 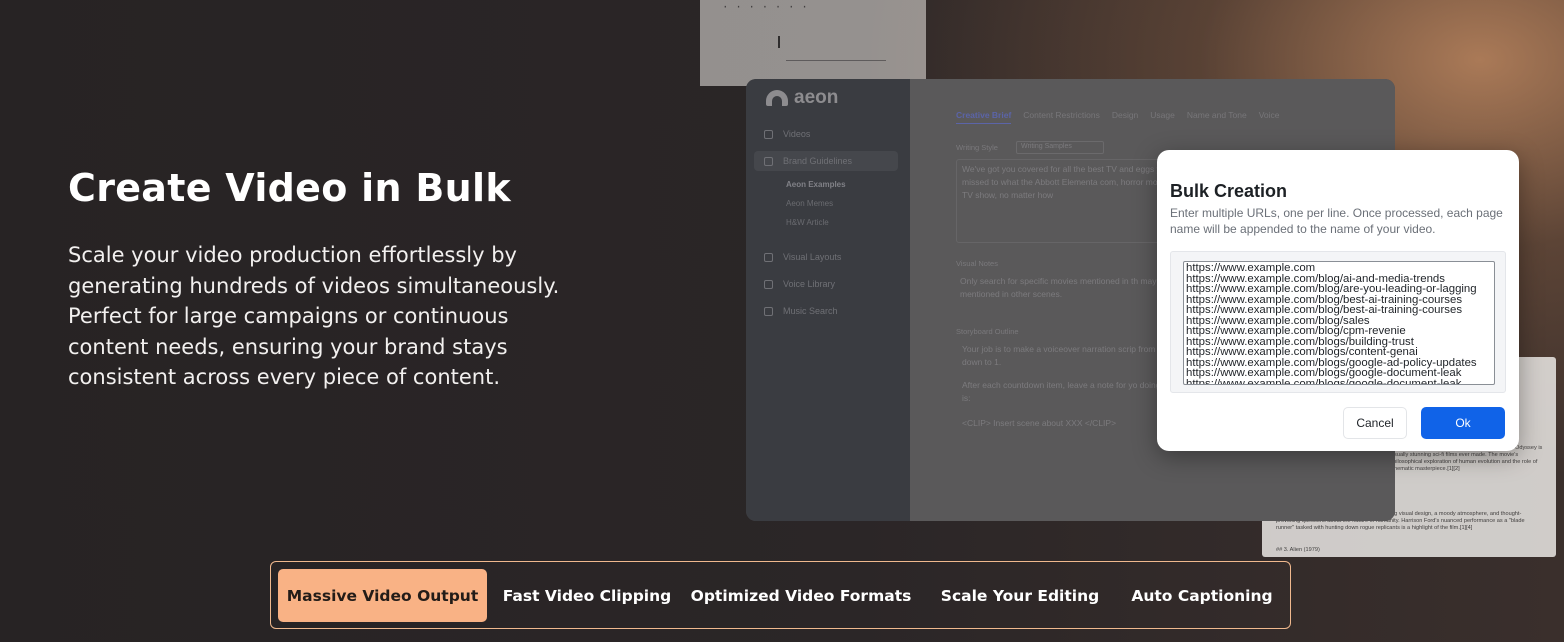 What do you see at coordinates (812, 257) in the screenshot?
I see `sidebar-item-label: Visual Layouts` at bounding box center [812, 257].